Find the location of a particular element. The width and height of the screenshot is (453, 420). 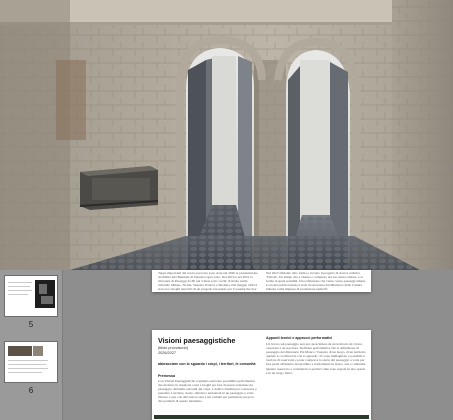

right-heading: Appunti teorici e approcci performativi is located at coordinates (299, 338).